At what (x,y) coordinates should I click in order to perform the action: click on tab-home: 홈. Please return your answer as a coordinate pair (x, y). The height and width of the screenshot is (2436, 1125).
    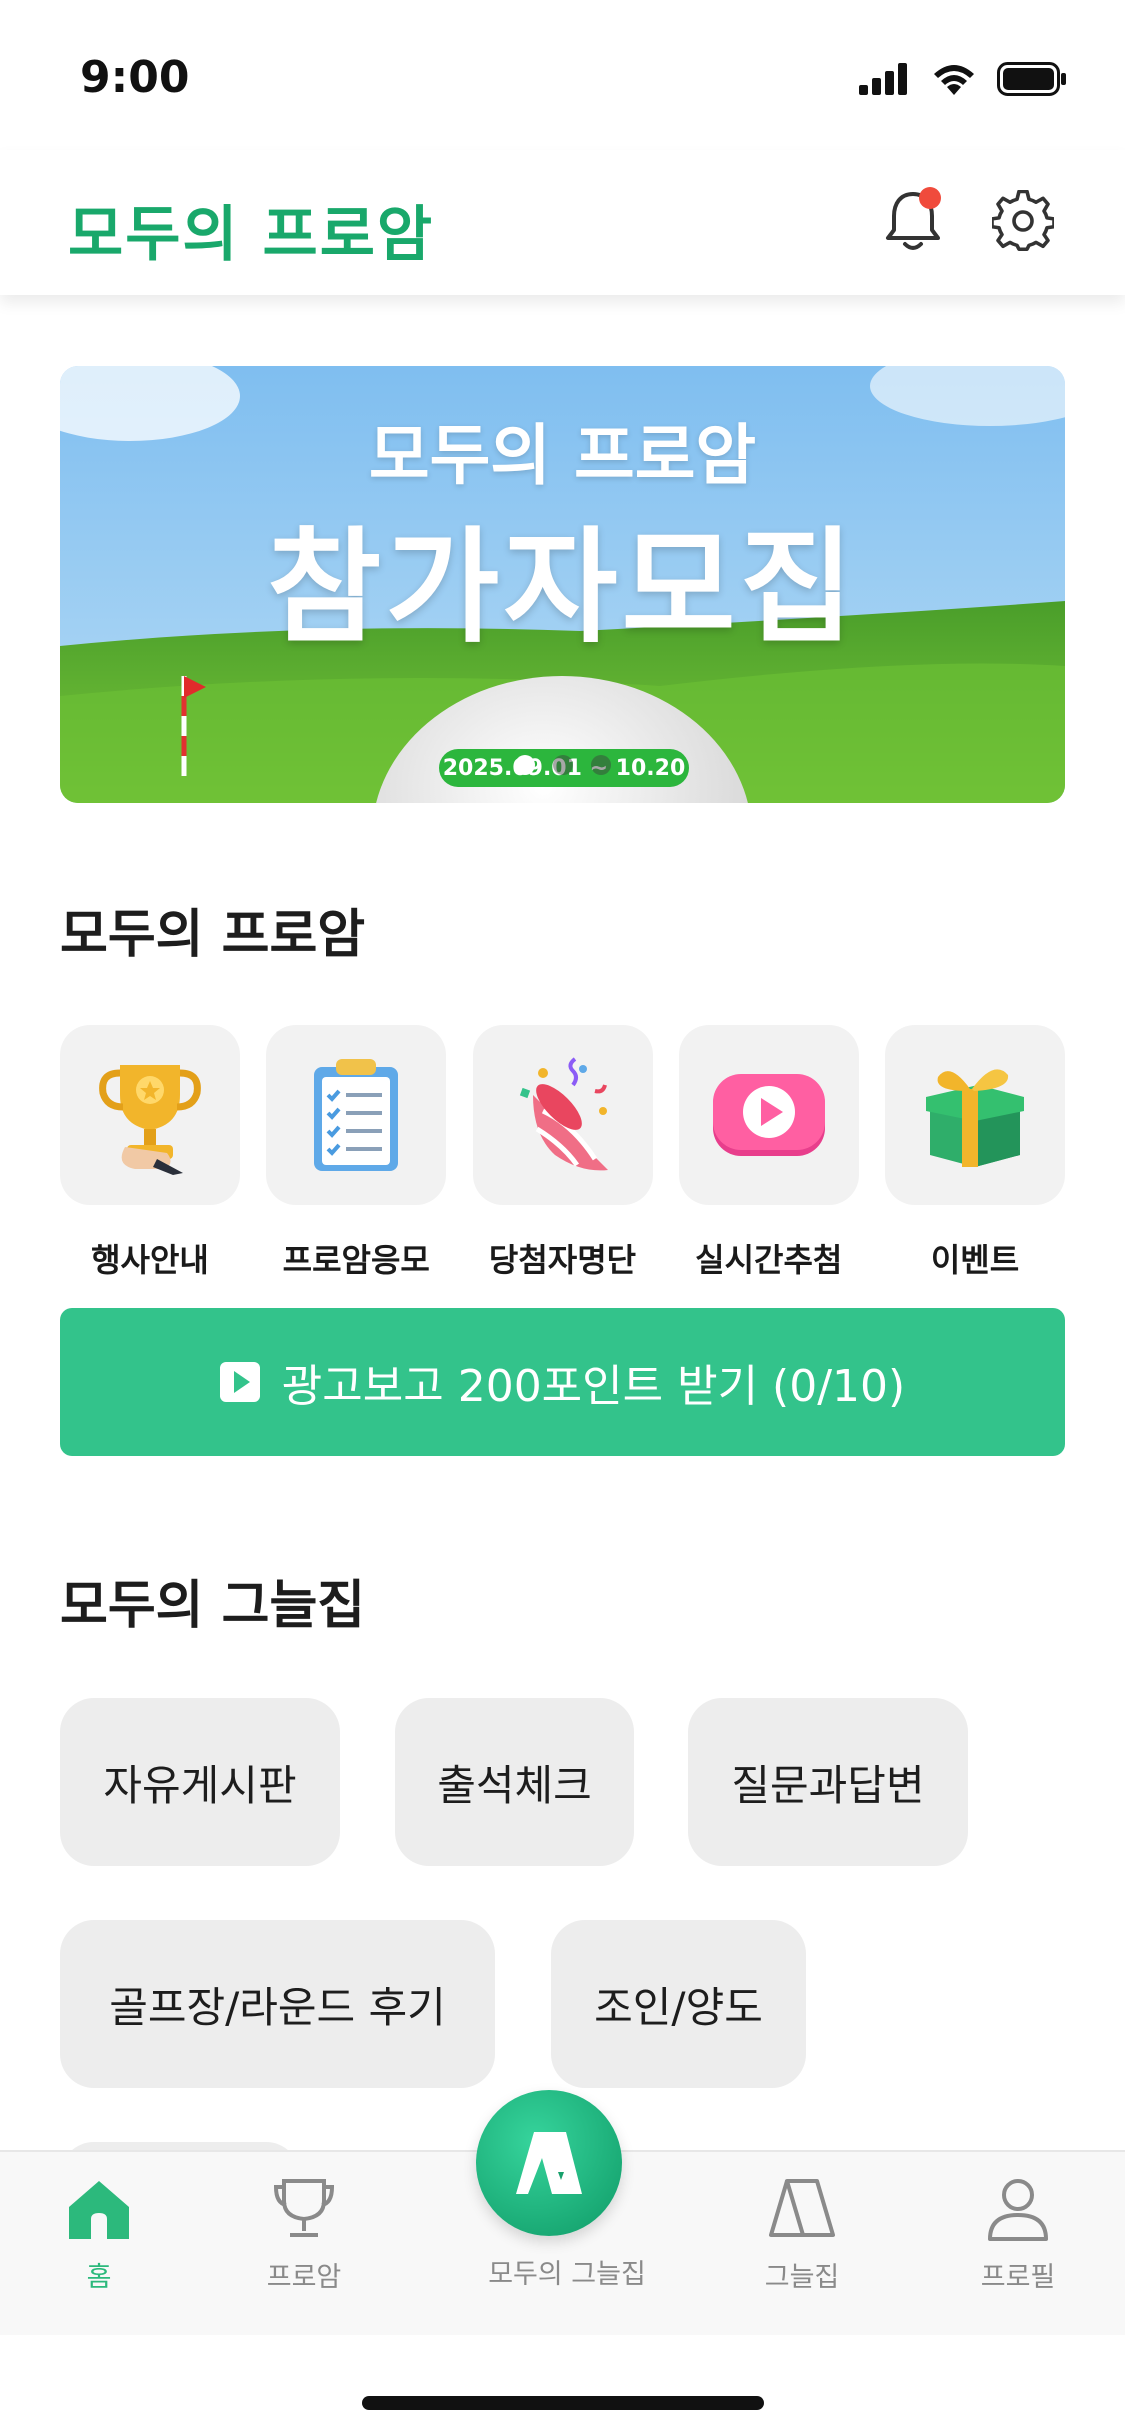
    Looking at the image, I should click on (99, 2235).